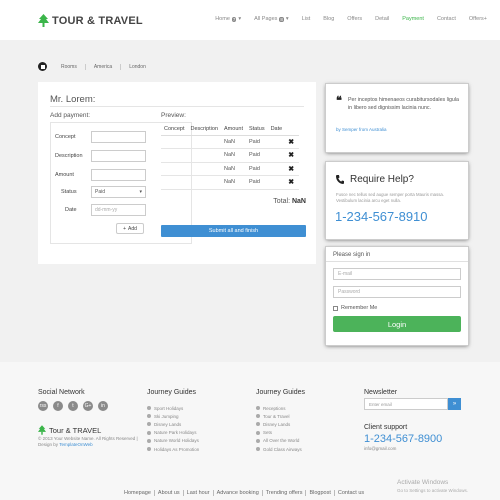  What do you see at coordinates (118, 137) in the screenshot?
I see `concept-input` at bounding box center [118, 137].